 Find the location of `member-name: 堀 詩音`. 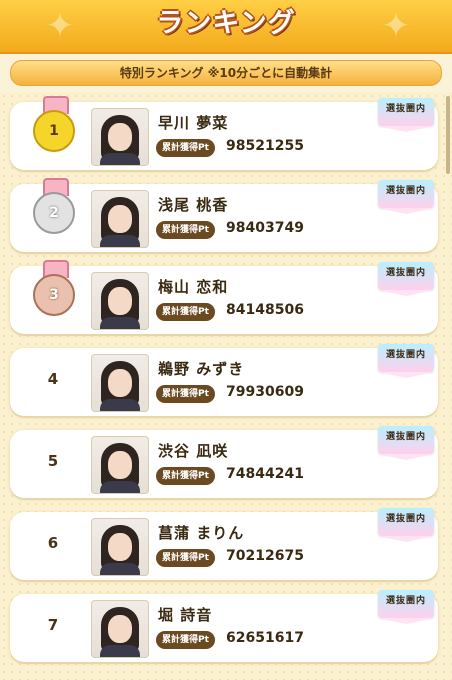

member-name: 堀 詩音 is located at coordinates (185, 615).